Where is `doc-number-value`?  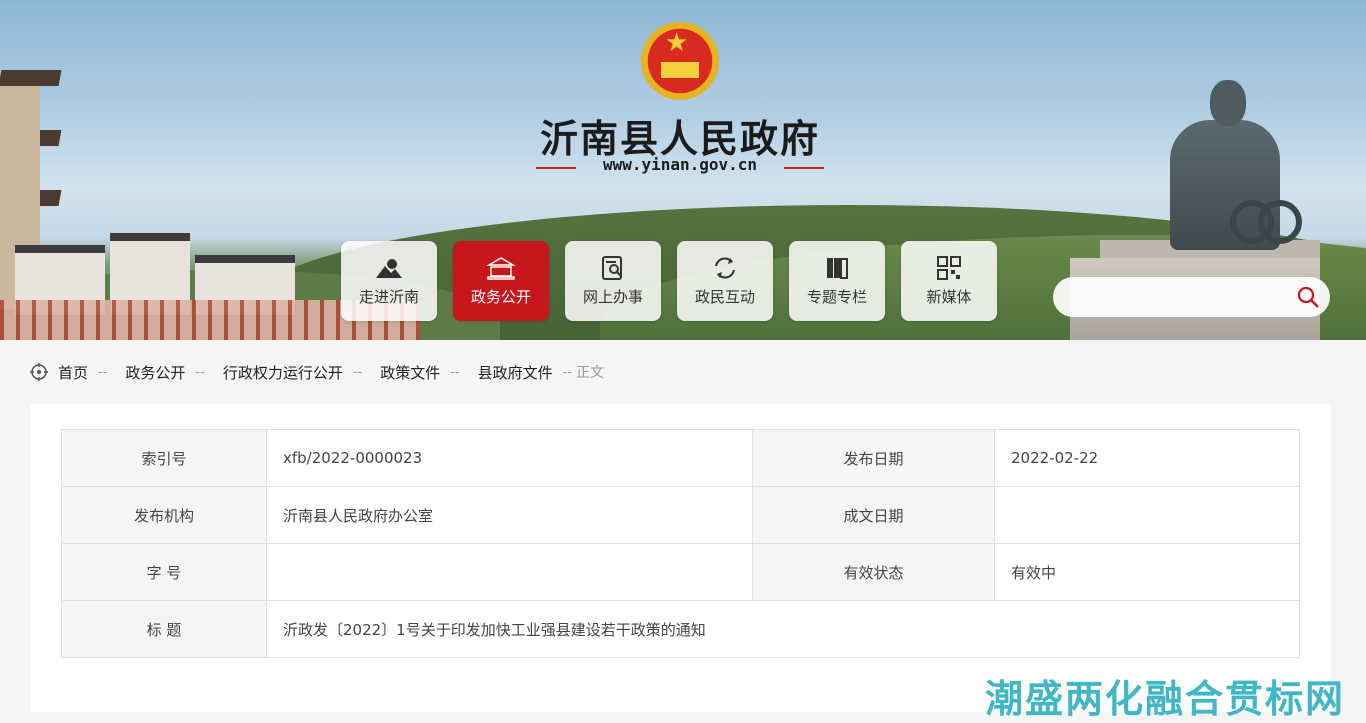
doc-number-value is located at coordinates (509, 572).